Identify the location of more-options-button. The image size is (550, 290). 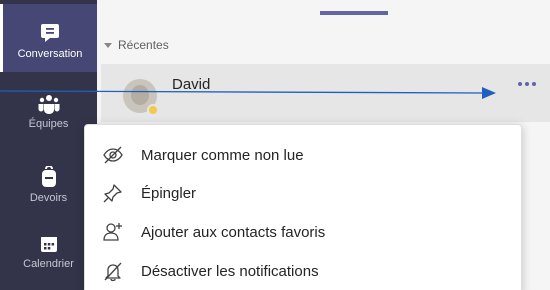
(527, 84).